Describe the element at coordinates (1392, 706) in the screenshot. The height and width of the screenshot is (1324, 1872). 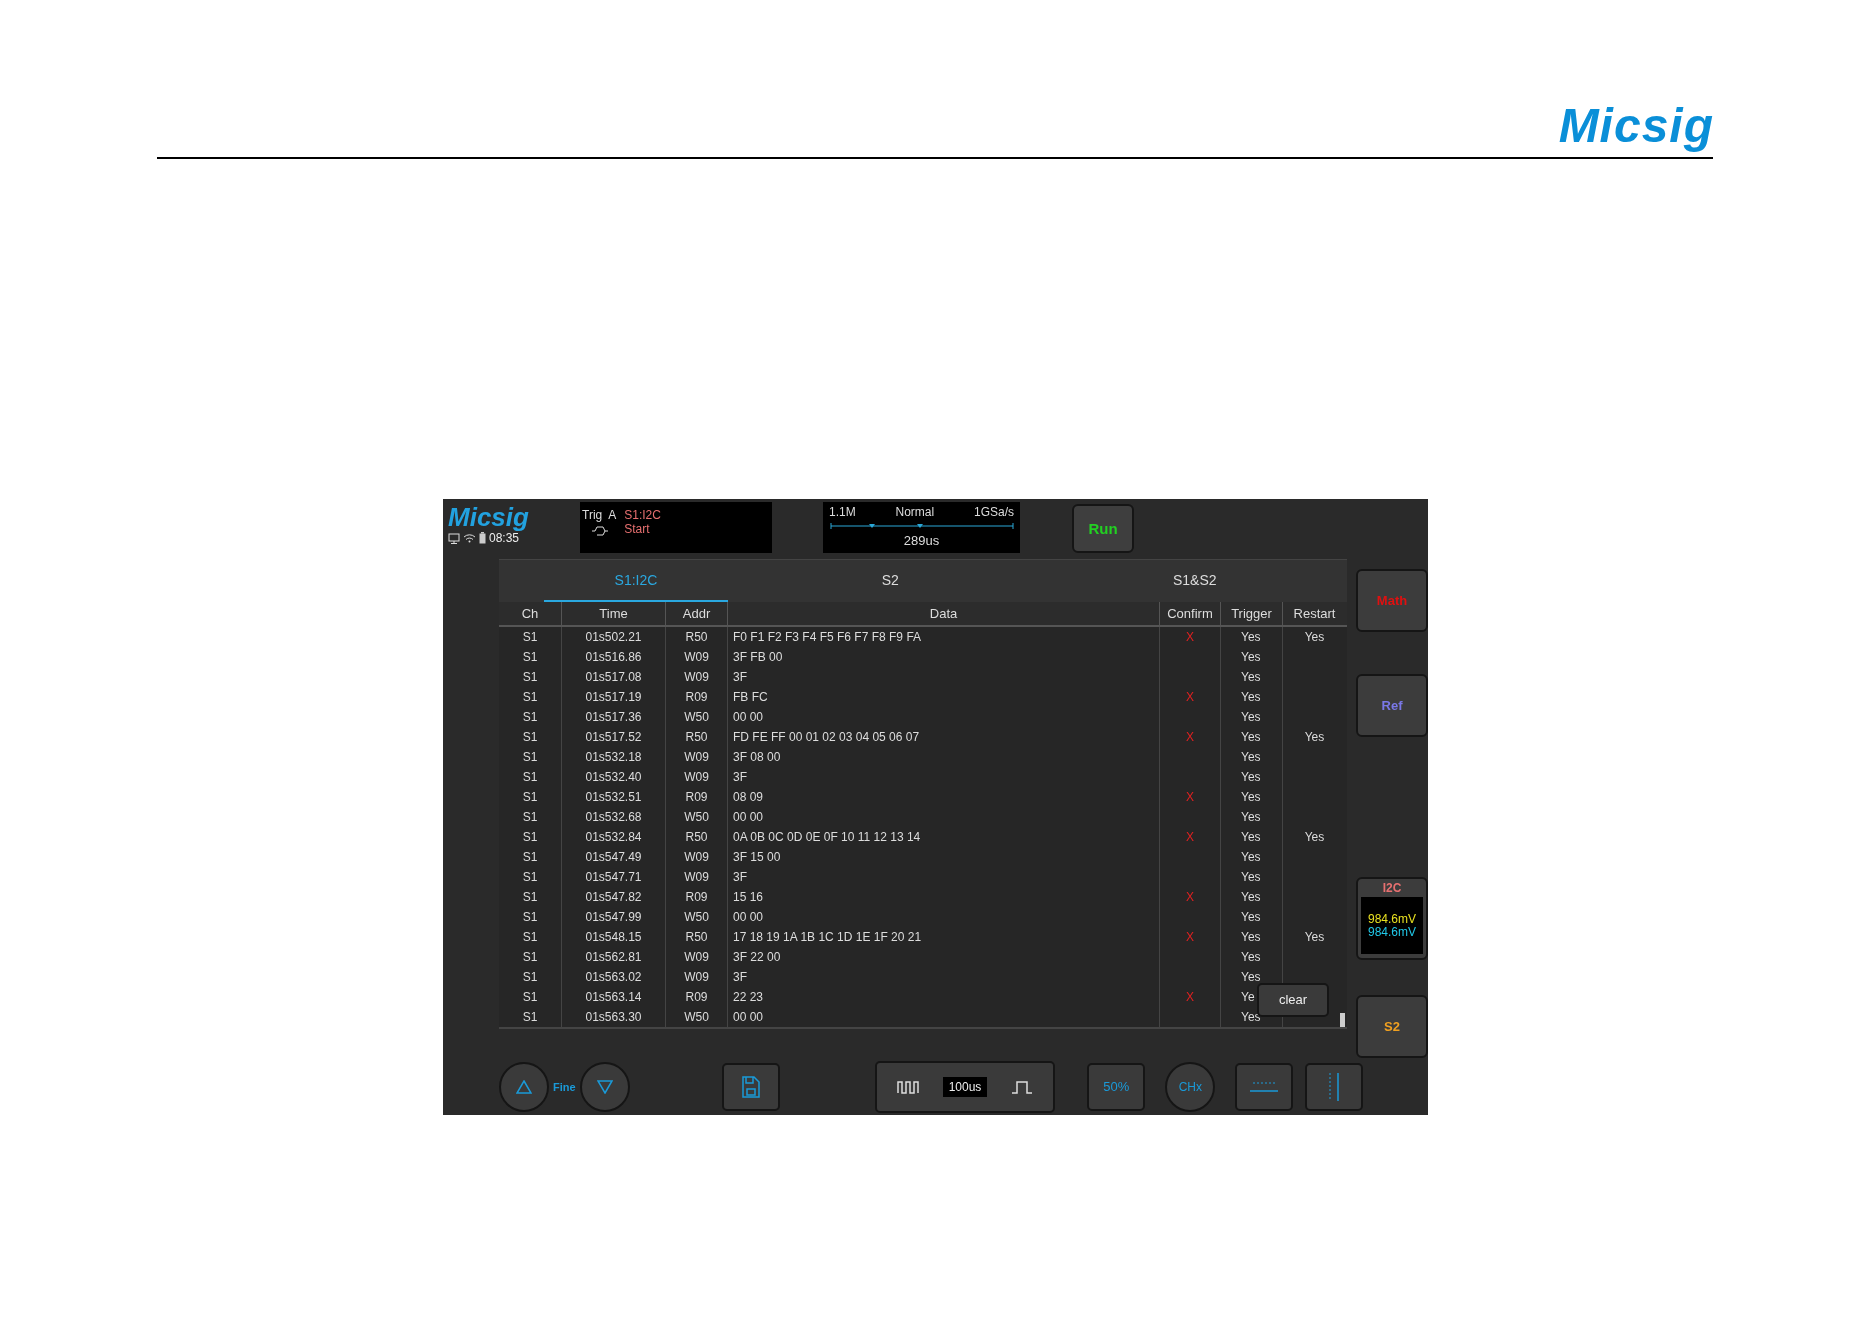
I see `side-button: Ref` at that location.